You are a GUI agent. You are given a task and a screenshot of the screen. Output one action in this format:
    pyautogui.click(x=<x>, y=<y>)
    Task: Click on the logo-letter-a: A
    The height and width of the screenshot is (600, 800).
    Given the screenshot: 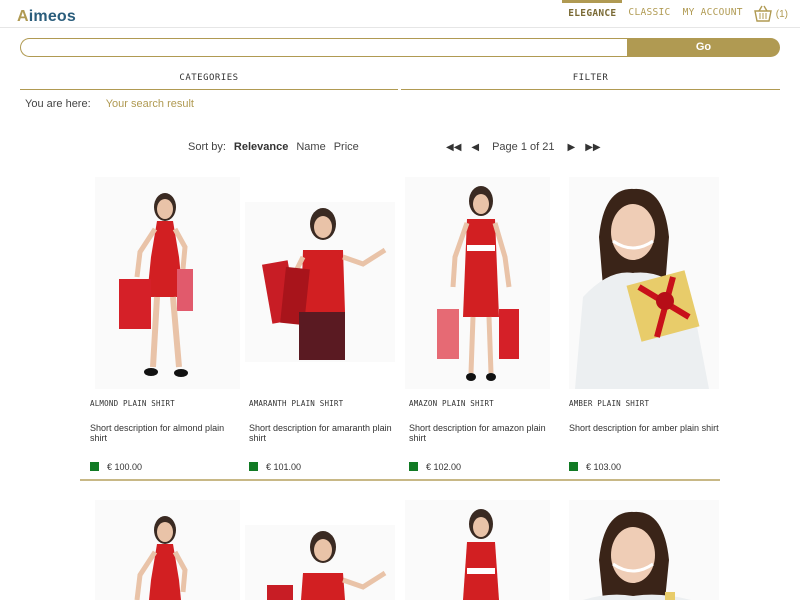 What is the action you would take?
    pyautogui.click(x=23, y=16)
    